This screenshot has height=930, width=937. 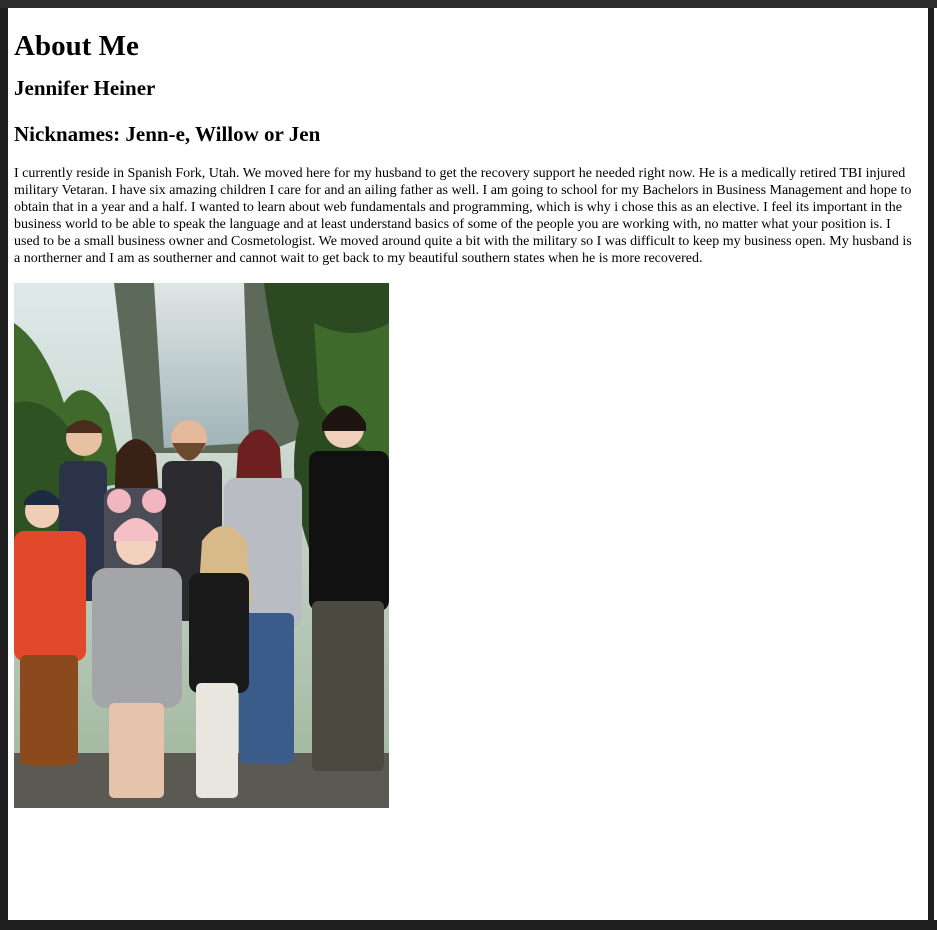 I want to click on nicknames-heading: Nicknames: Jenn-e, Willow or Jen, so click(x=167, y=134).